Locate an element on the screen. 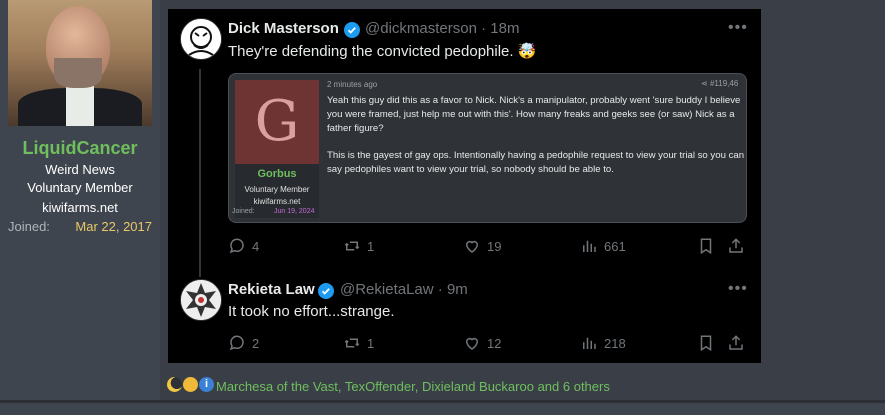 The width and height of the screenshot is (885, 415). quoted-username: Gorbus is located at coordinates (277, 174).